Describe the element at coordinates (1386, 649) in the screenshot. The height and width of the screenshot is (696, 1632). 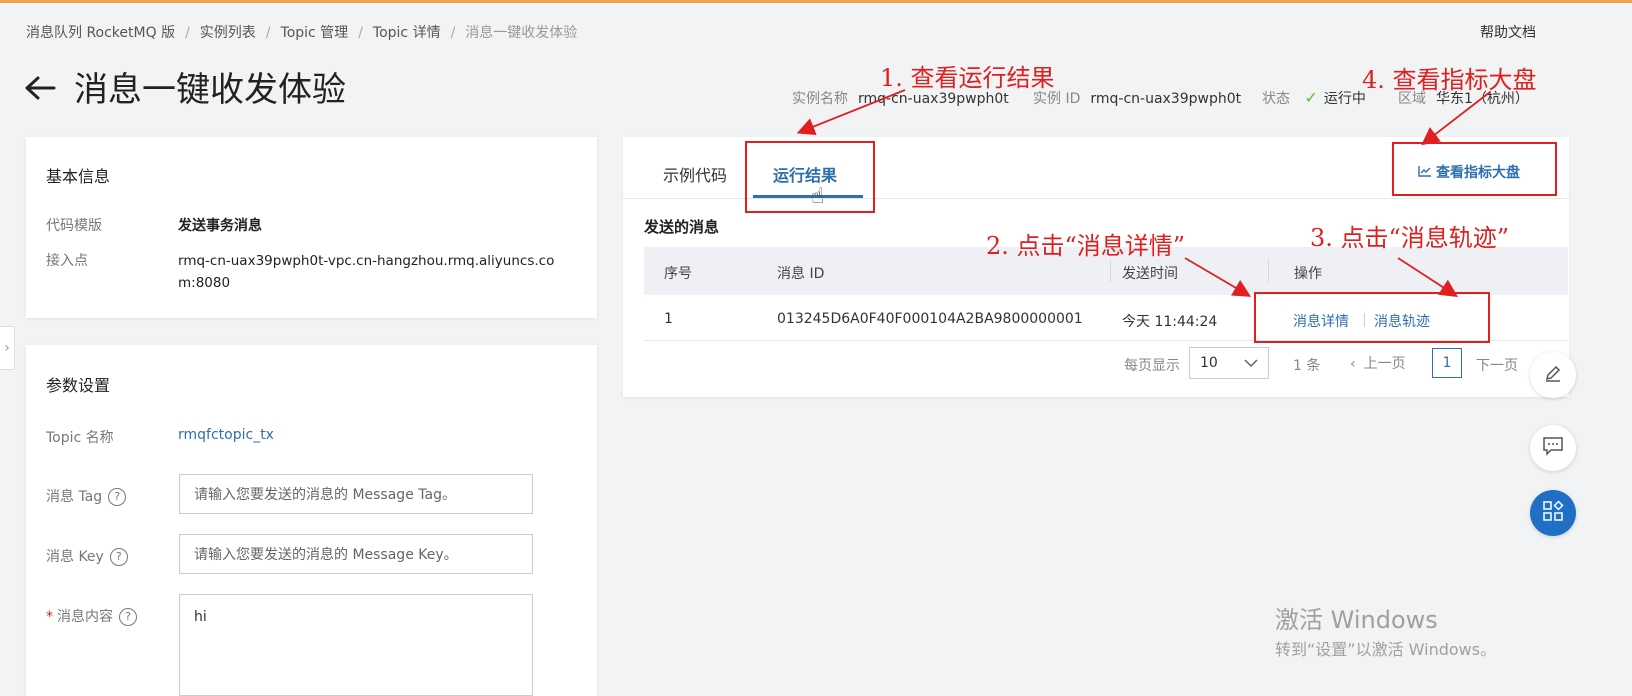
I see `windows-activation-hint: 转到“设置”以激活 Windows。` at that location.